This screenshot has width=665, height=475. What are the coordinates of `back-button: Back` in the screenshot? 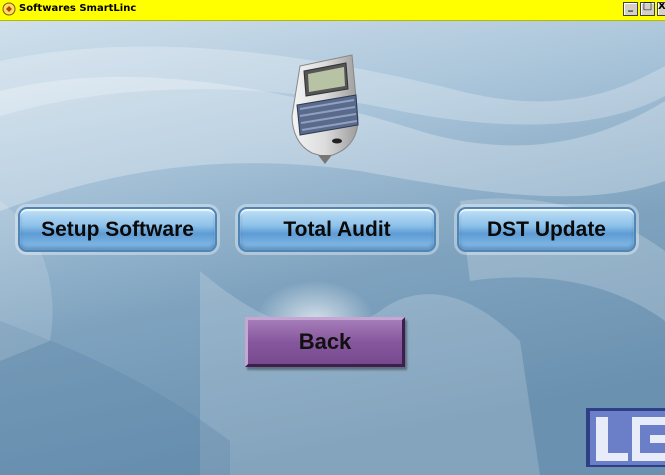 It's located at (325, 342).